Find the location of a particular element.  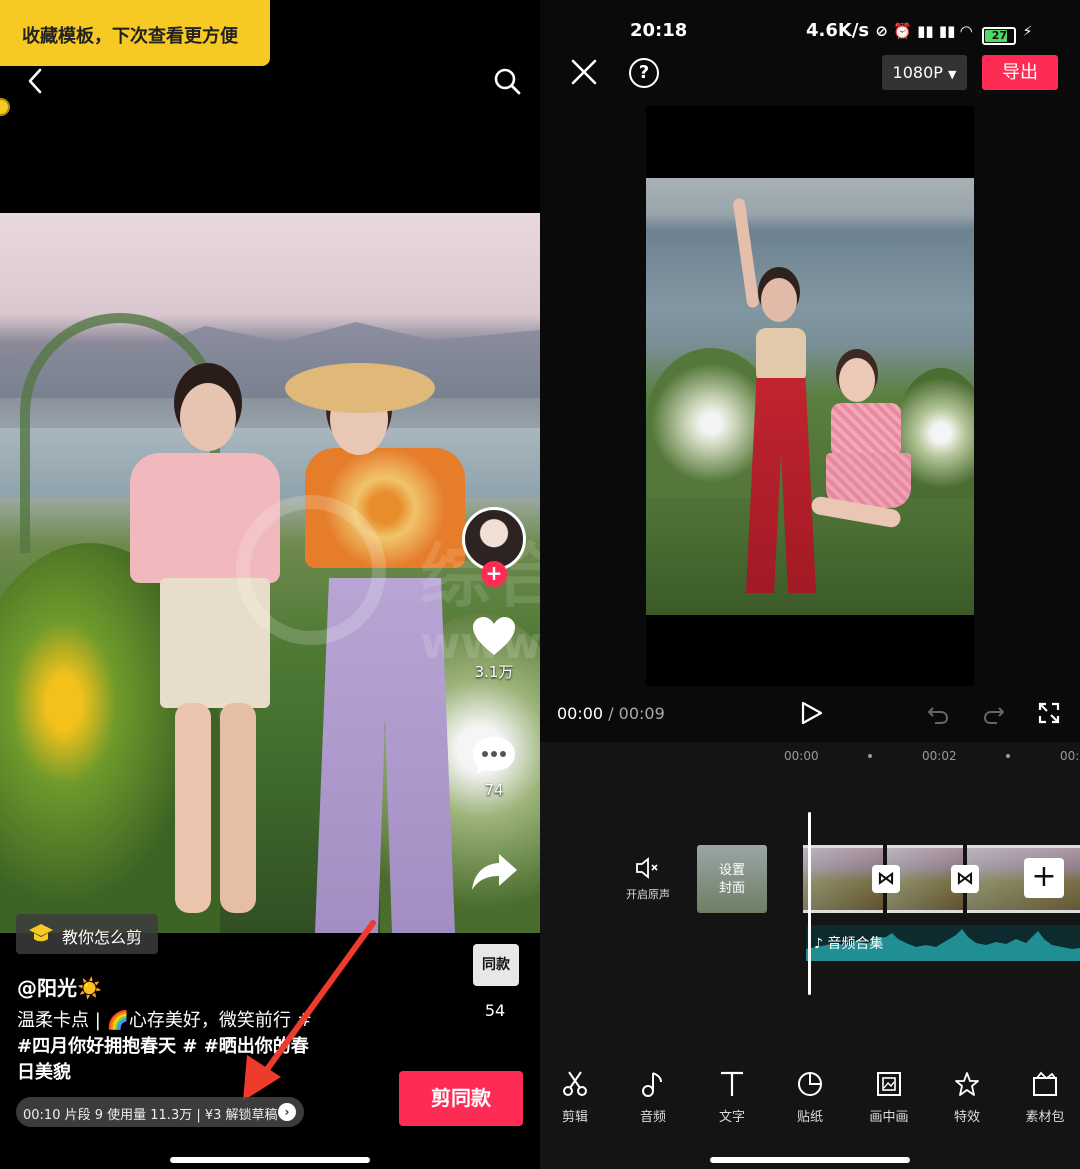

battery-icon: 27 is located at coordinates (999, 36).